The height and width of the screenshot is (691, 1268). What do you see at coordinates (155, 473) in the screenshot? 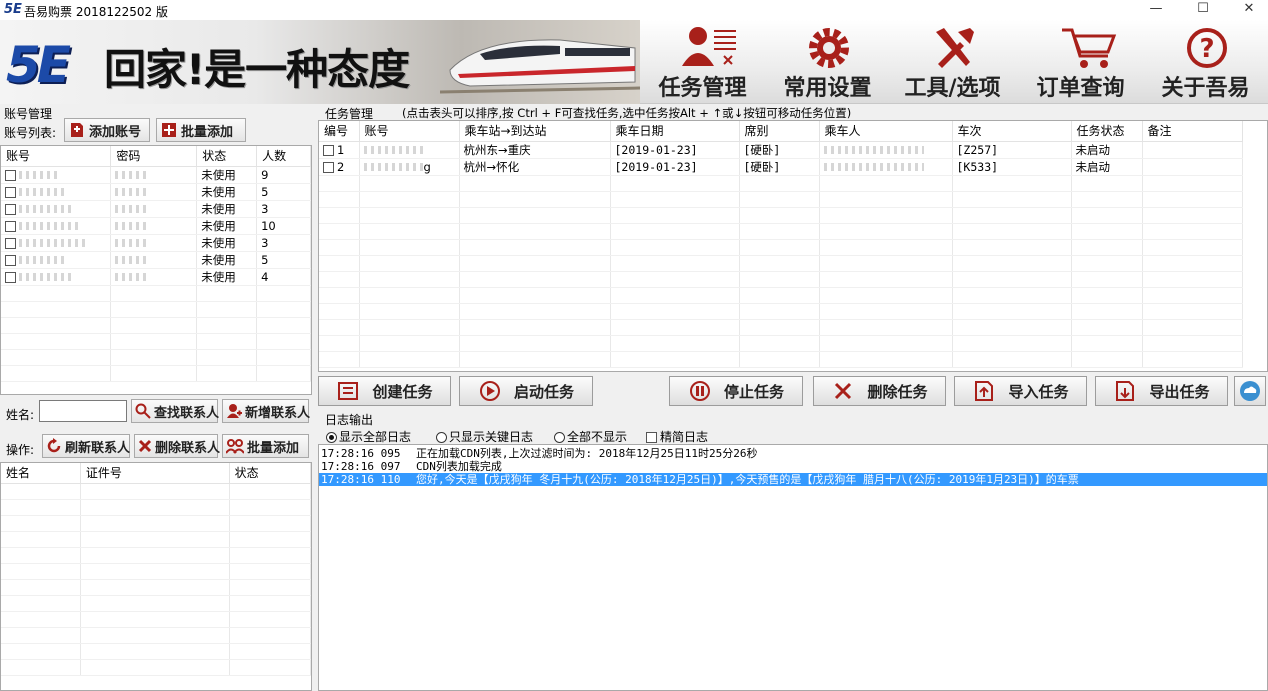
I see `col-id-number: 证件号` at bounding box center [155, 473].